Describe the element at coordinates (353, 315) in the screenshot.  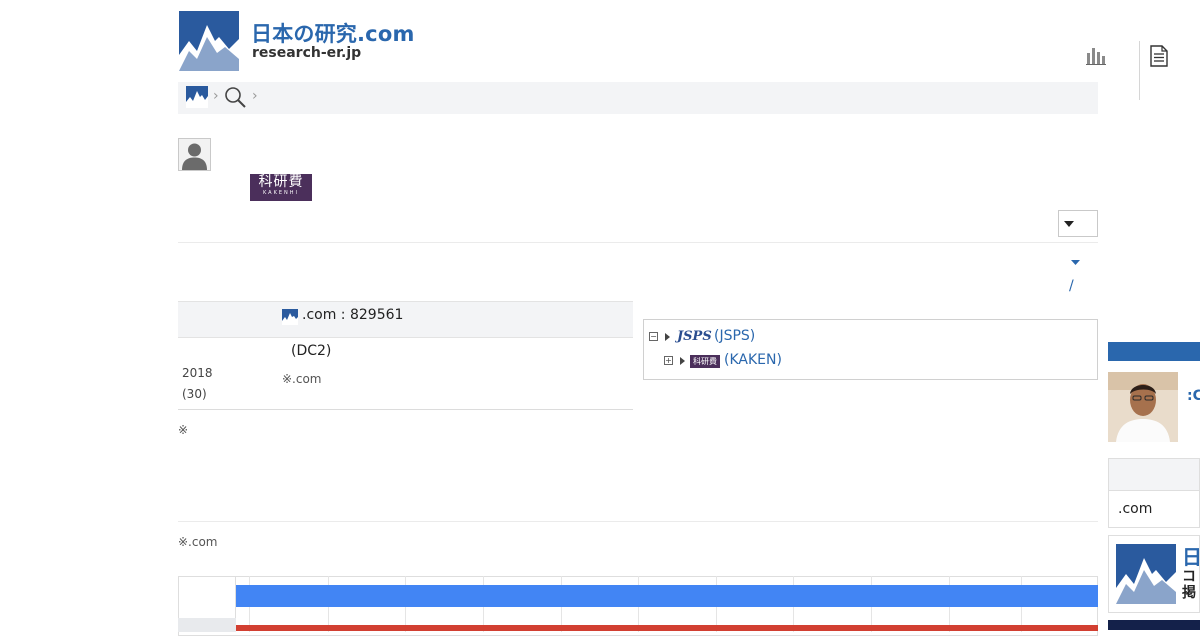
I see `research-id: .com : 829561` at that location.